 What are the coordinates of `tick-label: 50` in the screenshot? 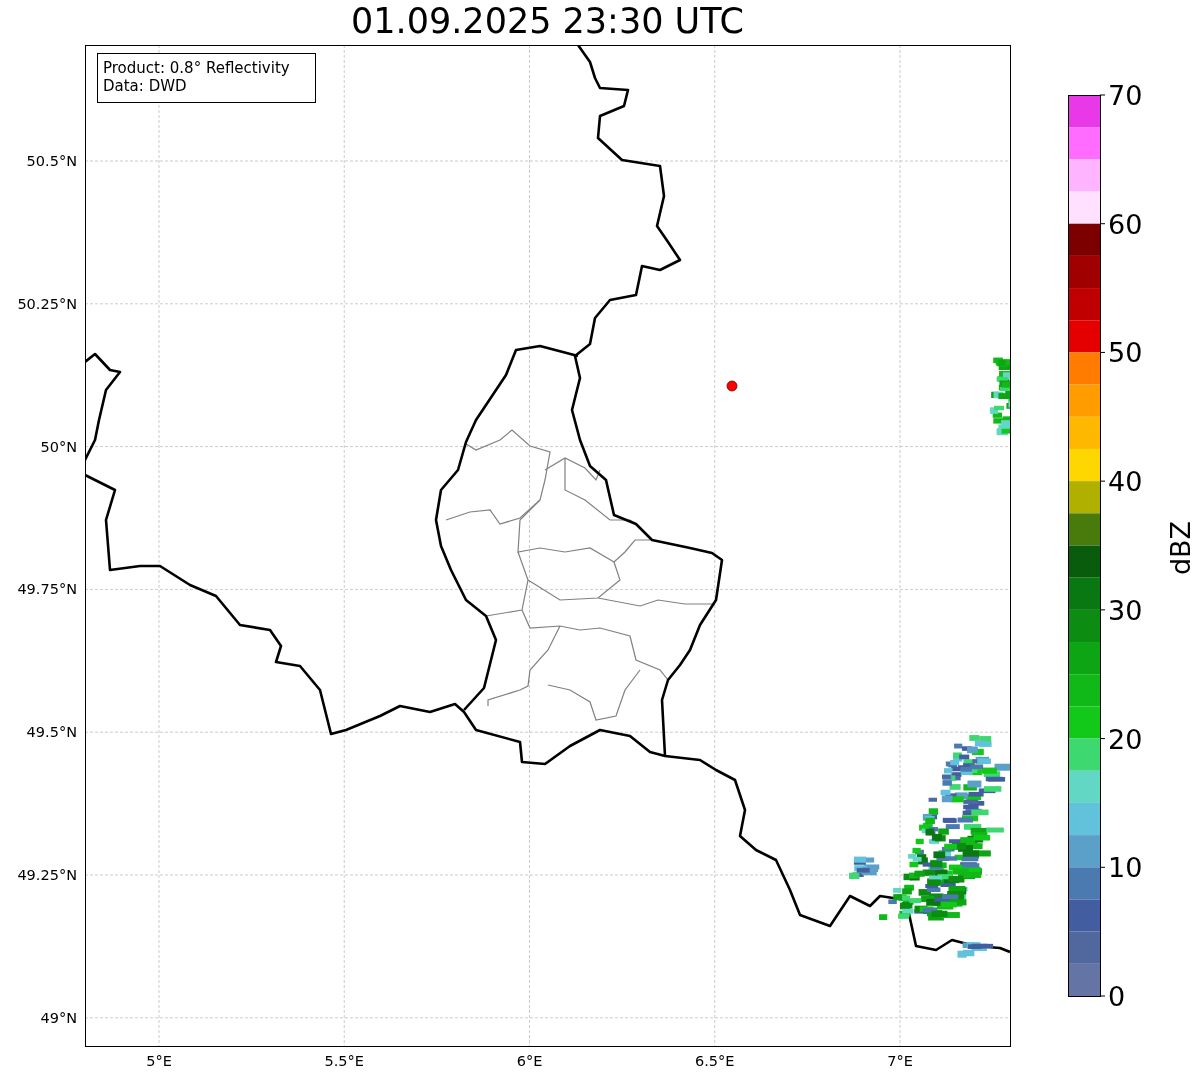 It's located at (1125, 353).